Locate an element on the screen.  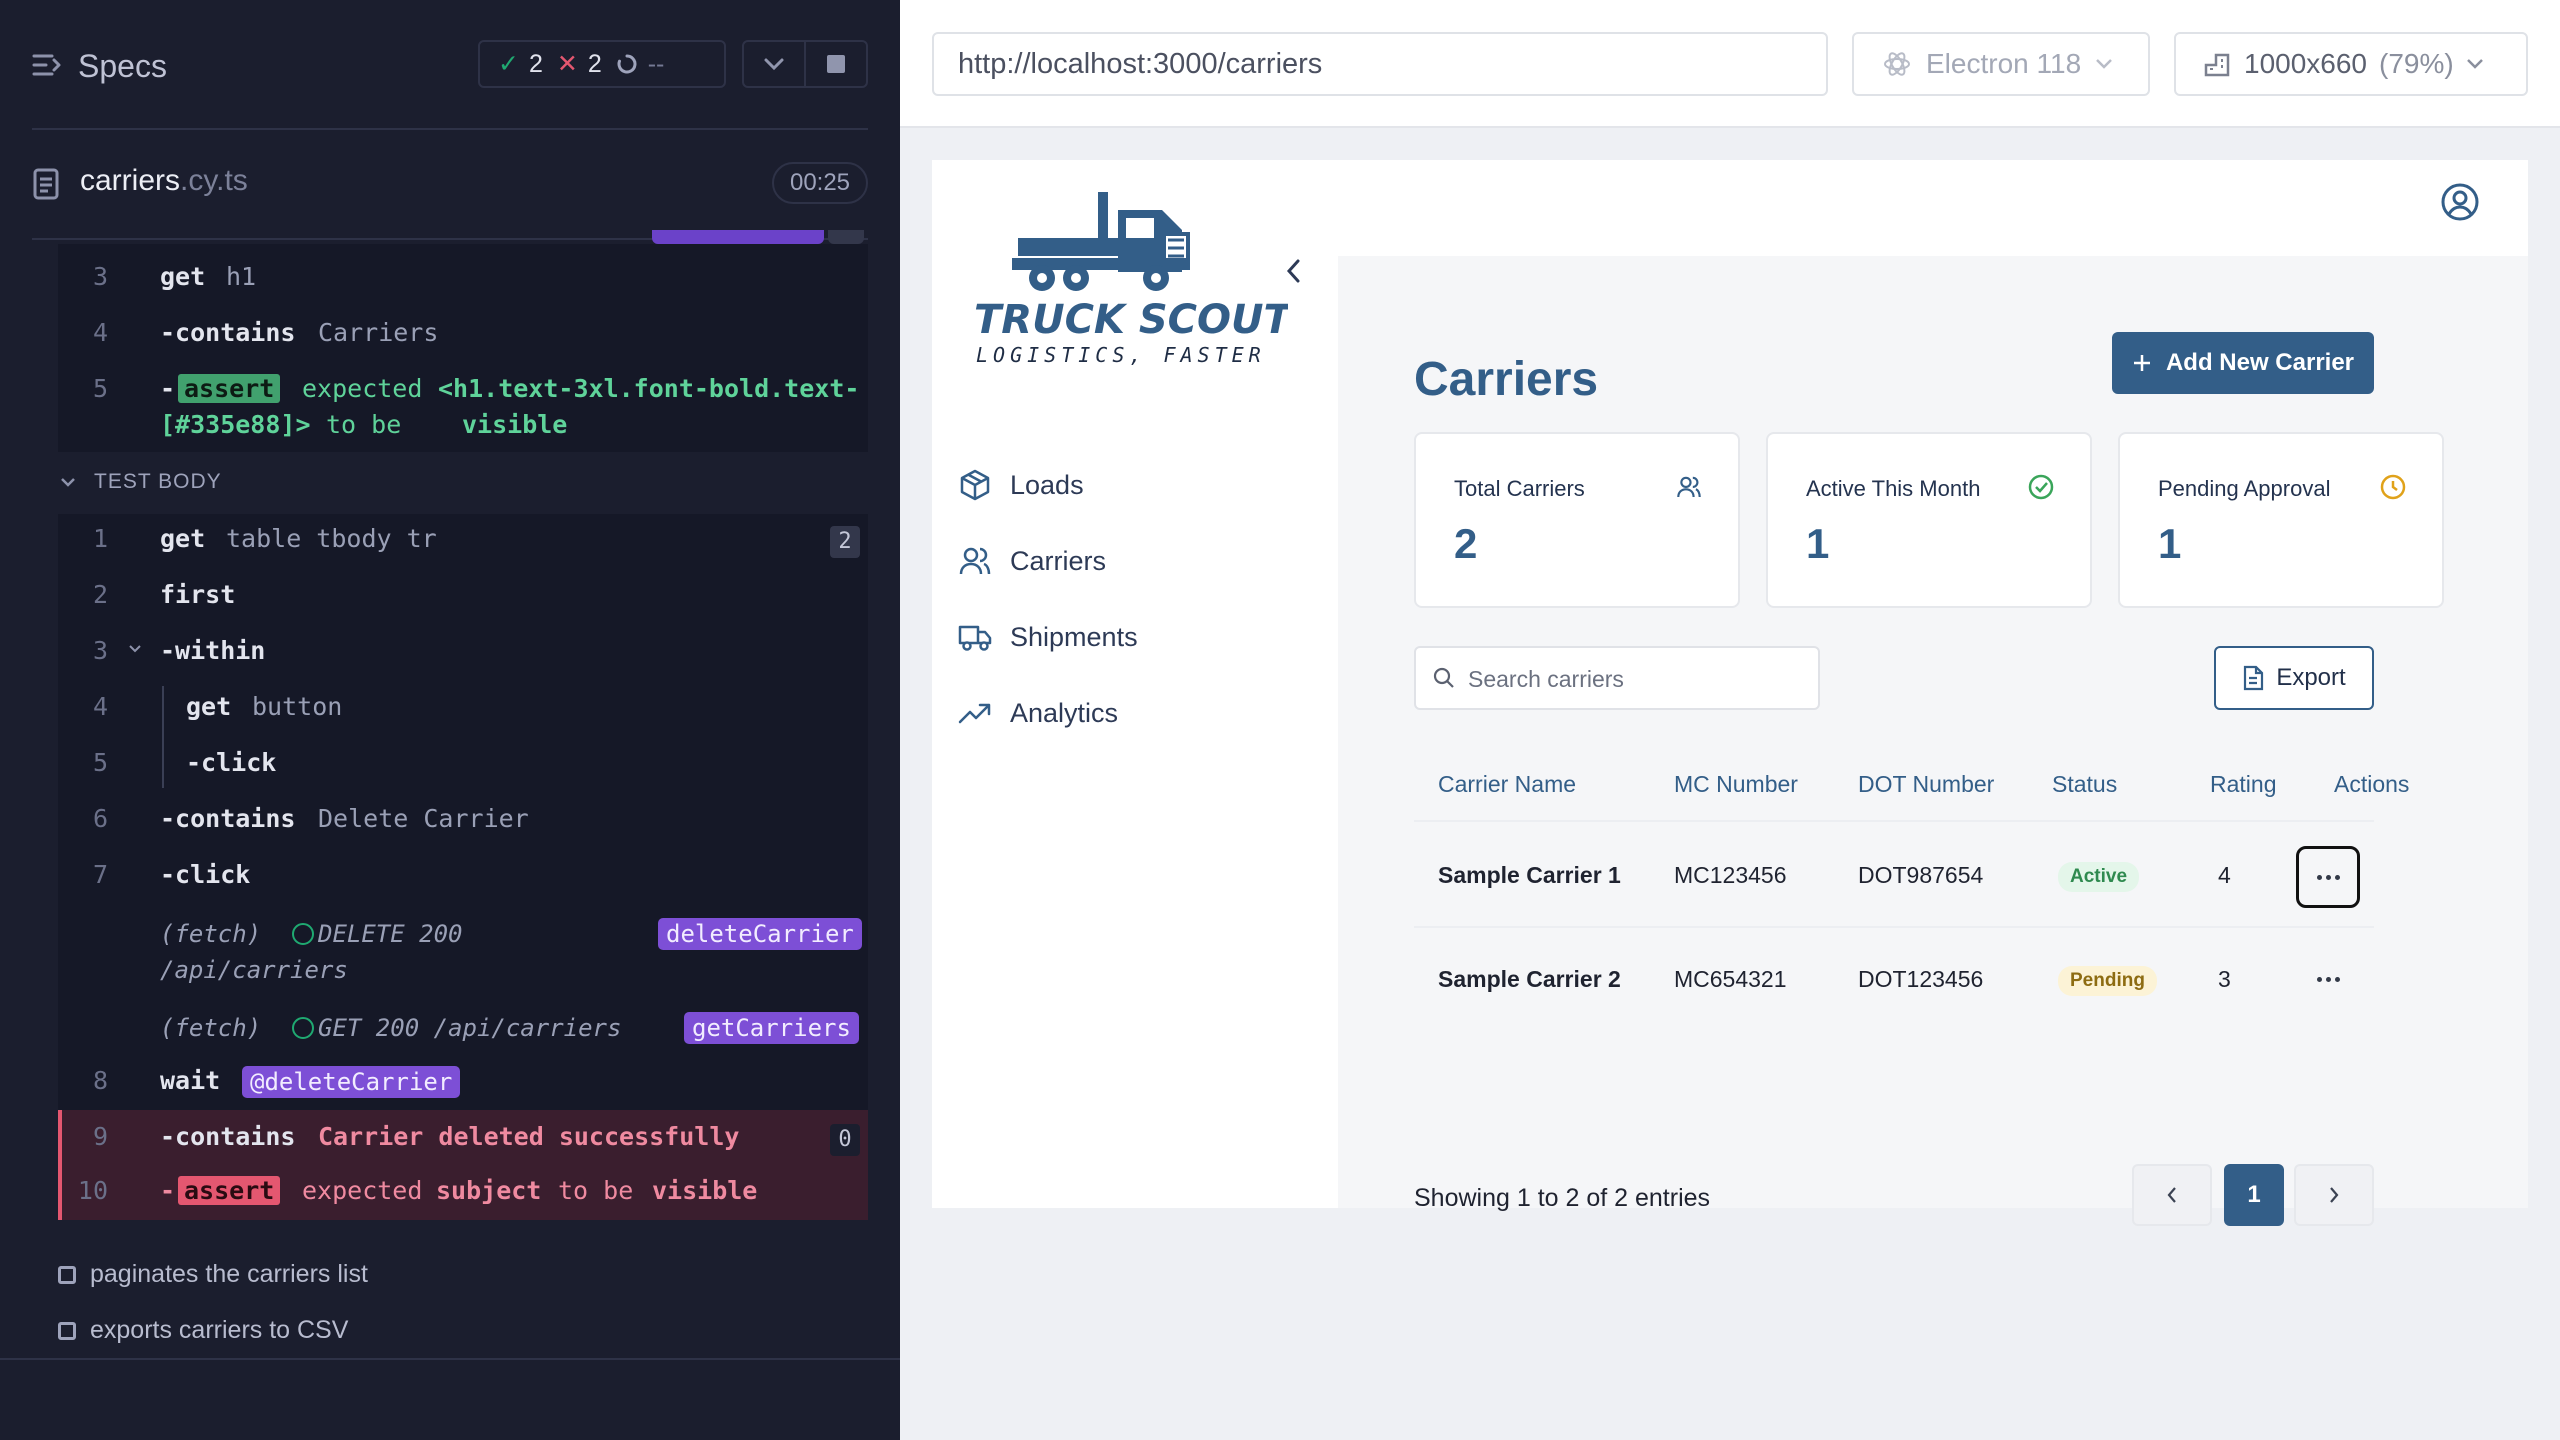
stat-card-pending-approval: Pending Approval 1 is located at coordinates (2281, 520).